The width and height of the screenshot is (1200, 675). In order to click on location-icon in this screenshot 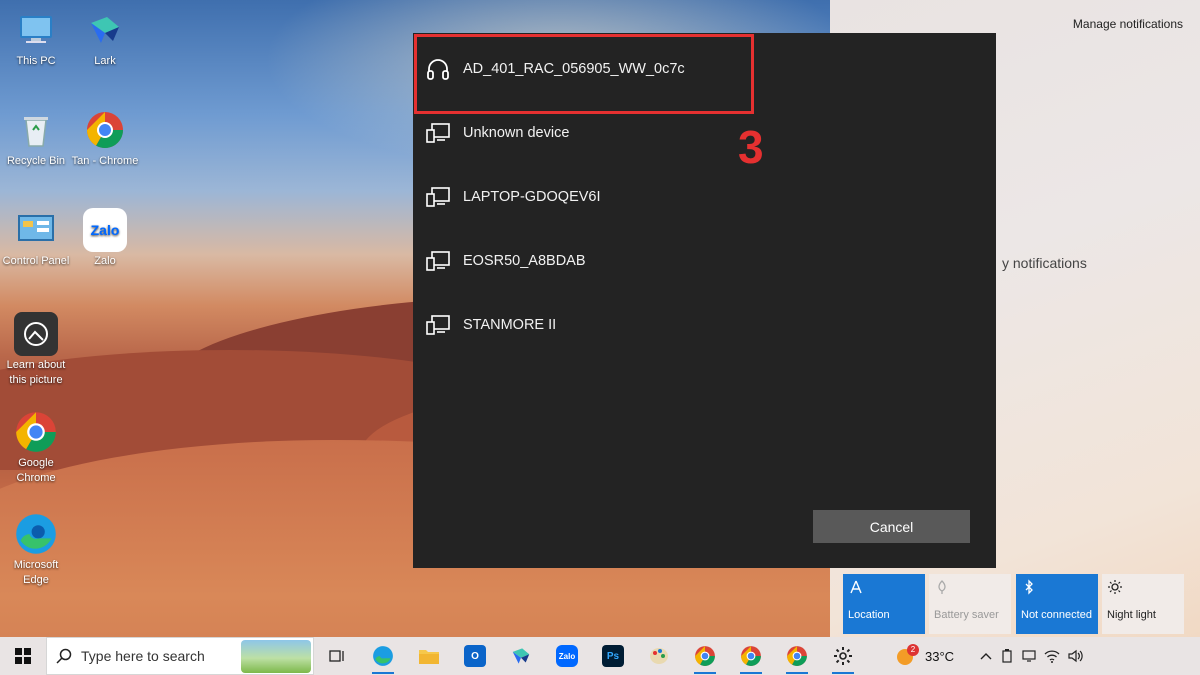, I will do `click(884, 594)`.